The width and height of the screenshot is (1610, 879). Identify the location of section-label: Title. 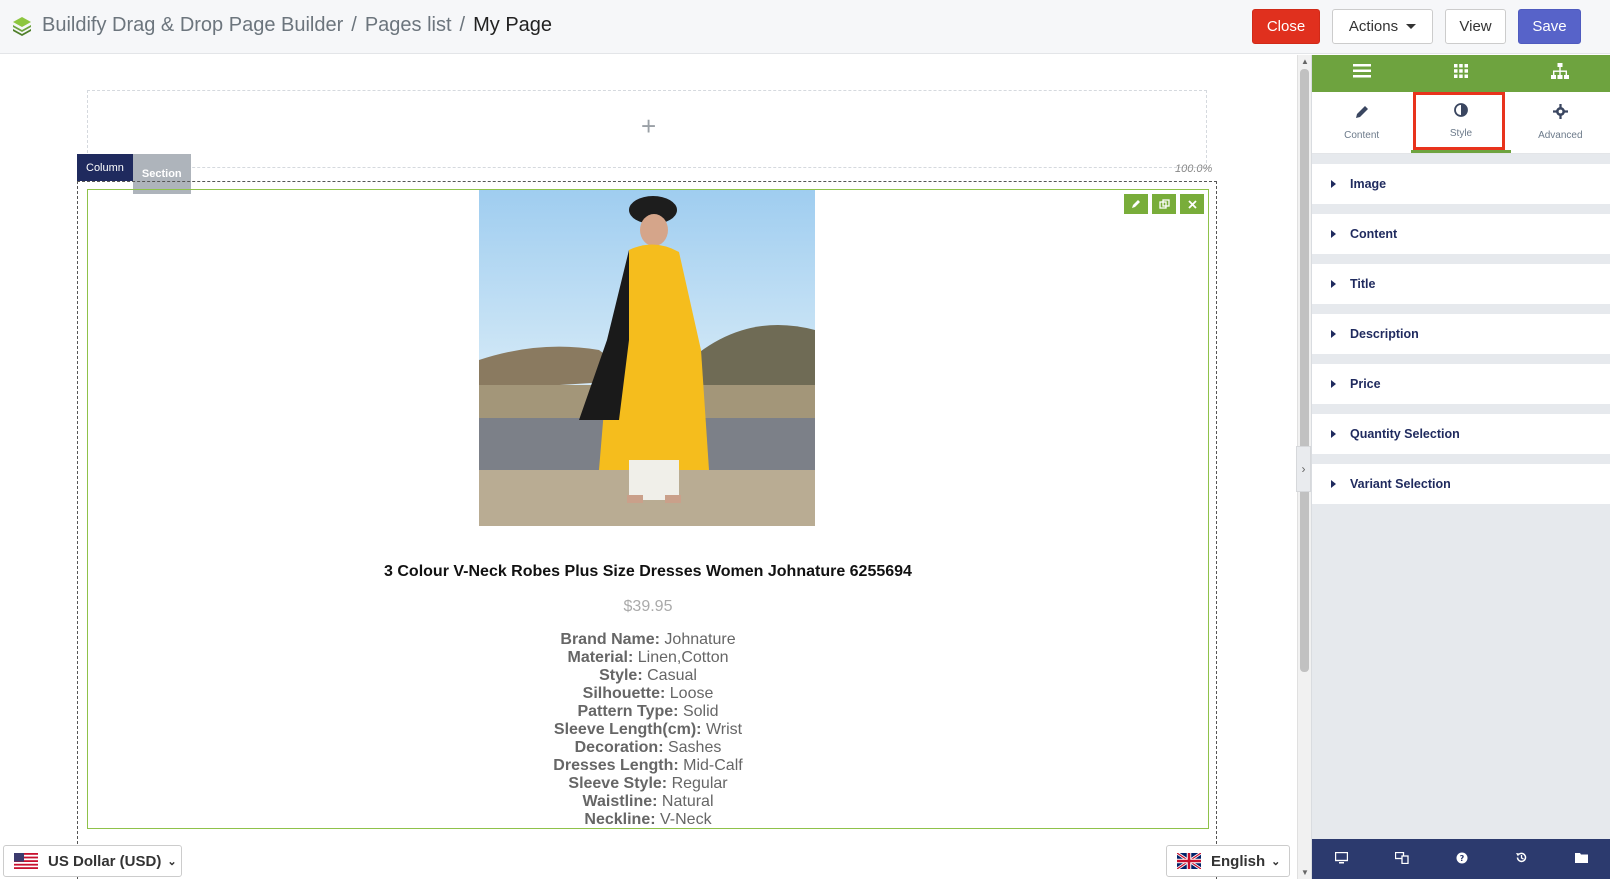
(1363, 284).